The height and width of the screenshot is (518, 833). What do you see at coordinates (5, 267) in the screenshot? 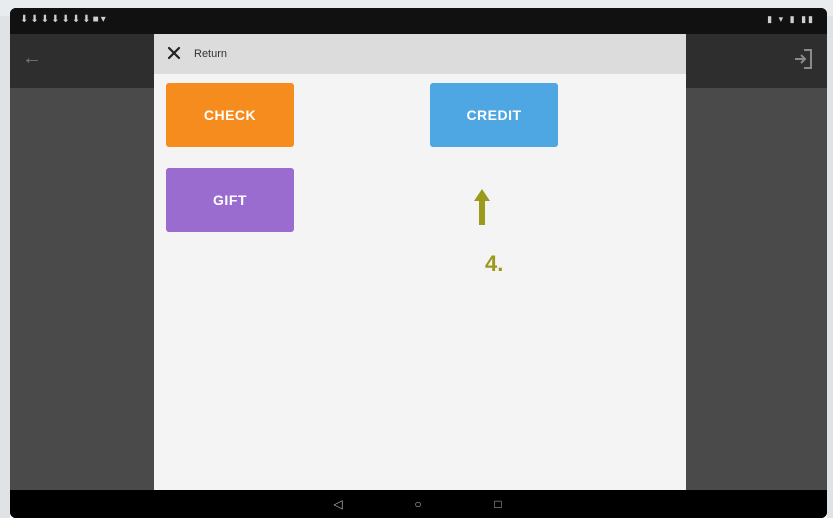
I see `outer-window-left` at bounding box center [5, 267].